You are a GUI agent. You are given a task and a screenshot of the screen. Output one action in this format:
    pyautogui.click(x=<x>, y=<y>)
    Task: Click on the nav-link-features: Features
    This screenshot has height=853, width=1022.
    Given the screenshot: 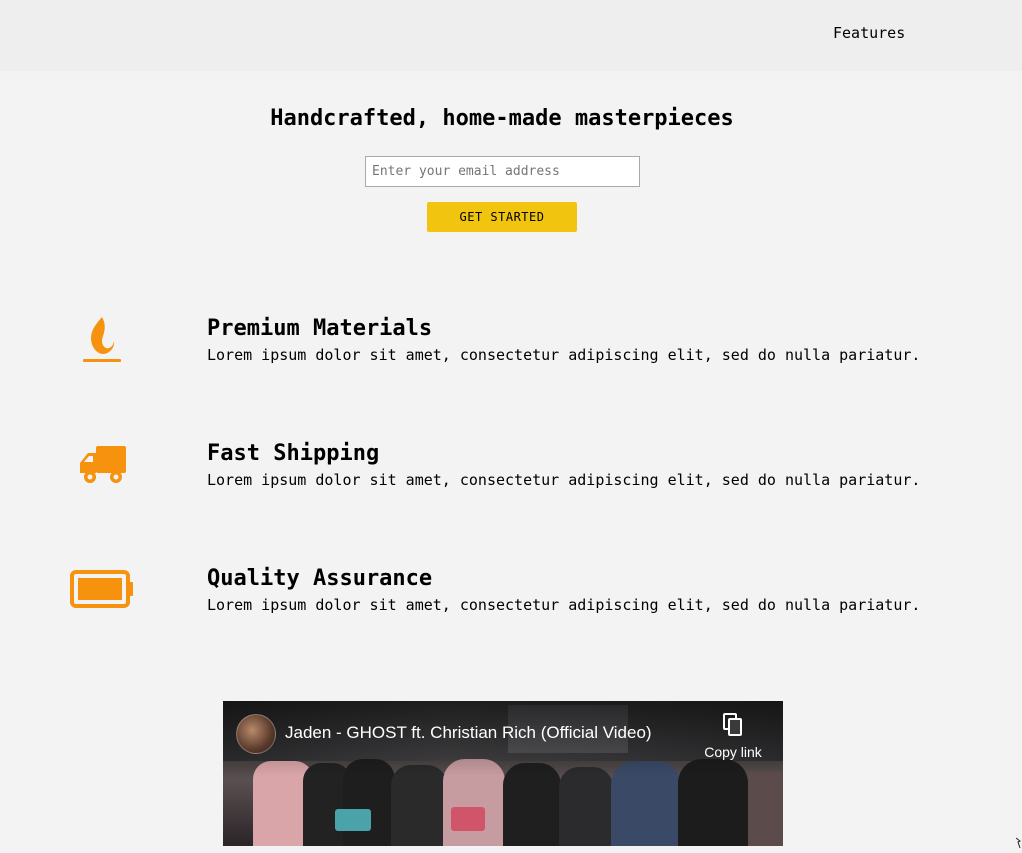 What is the action you would take?
    pyautogui.click(x=869, y=33)
    